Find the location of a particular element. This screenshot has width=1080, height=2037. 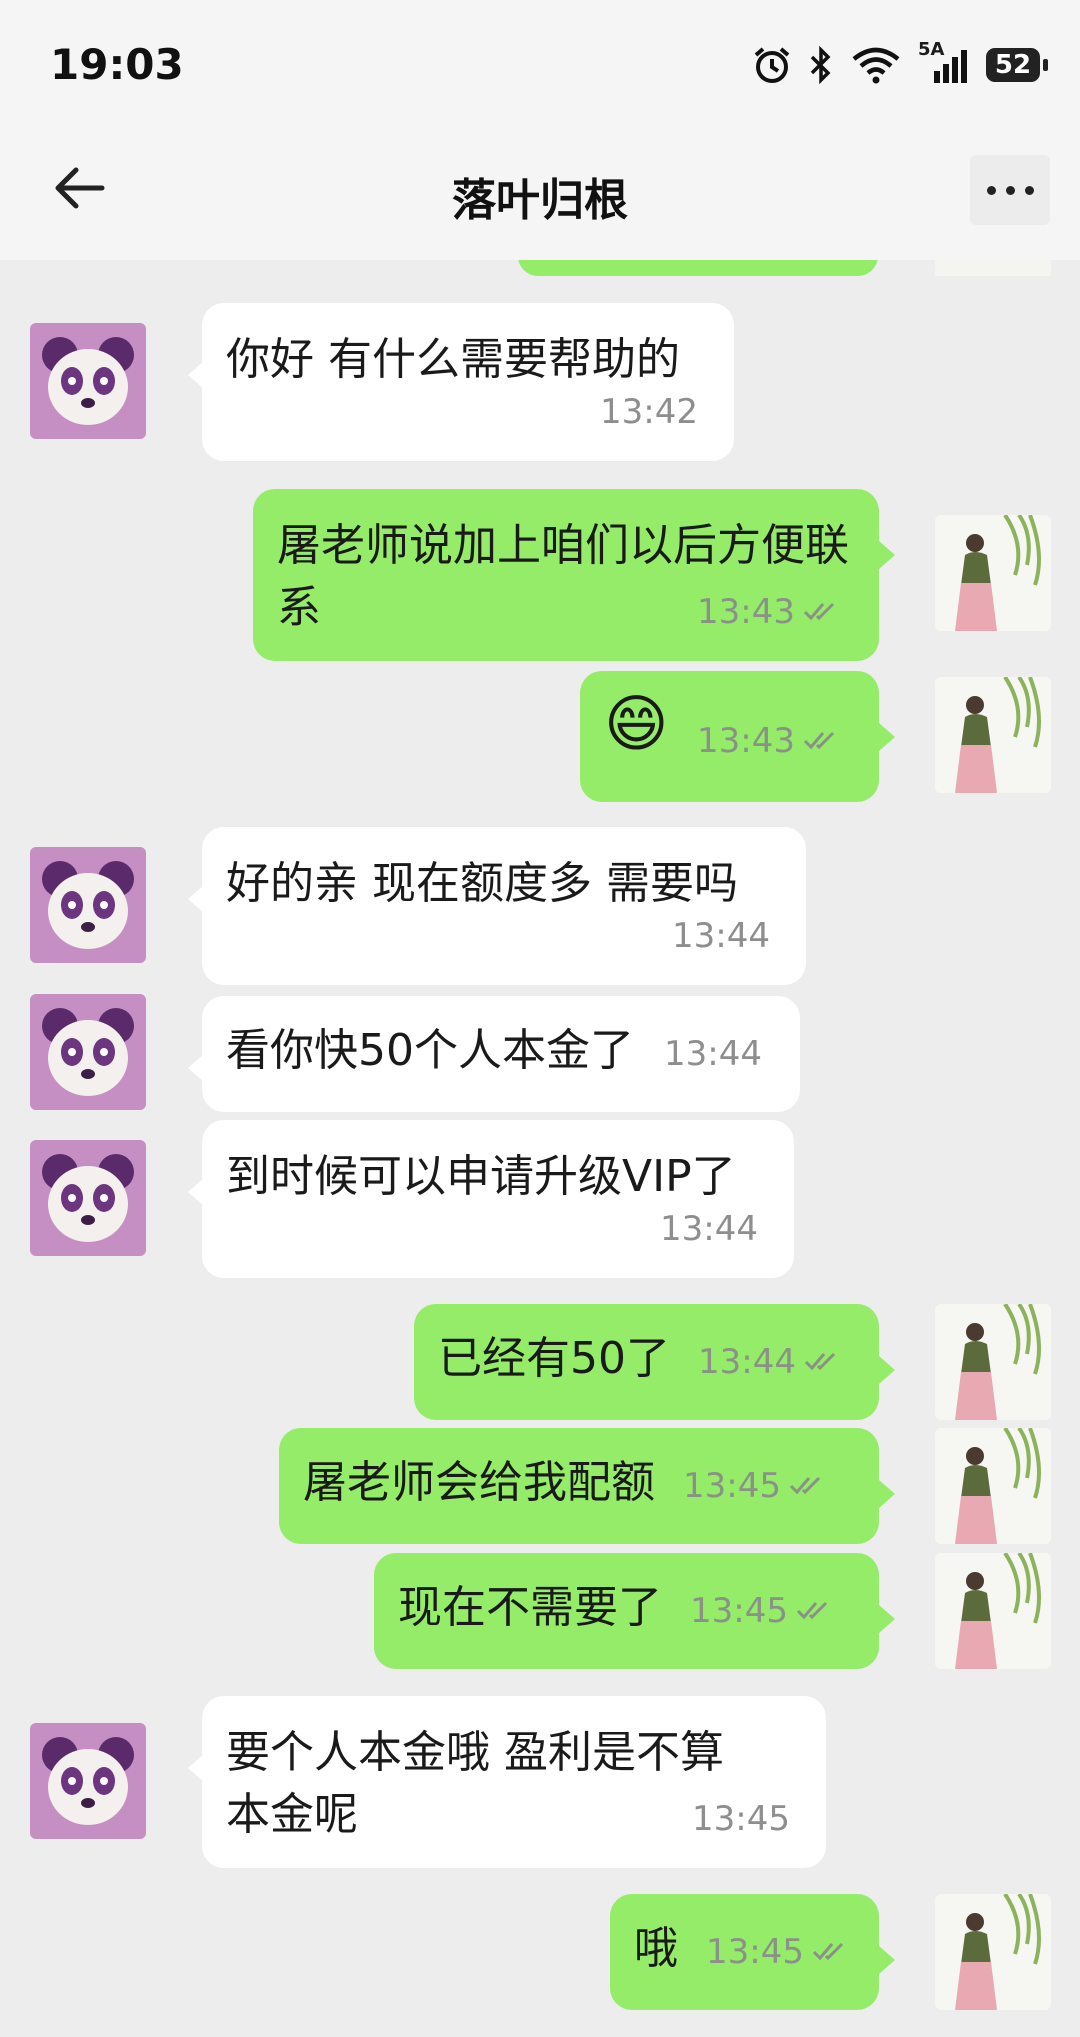

outgoing-message: 哦 13:45 is located at coordinates (752, 1952).